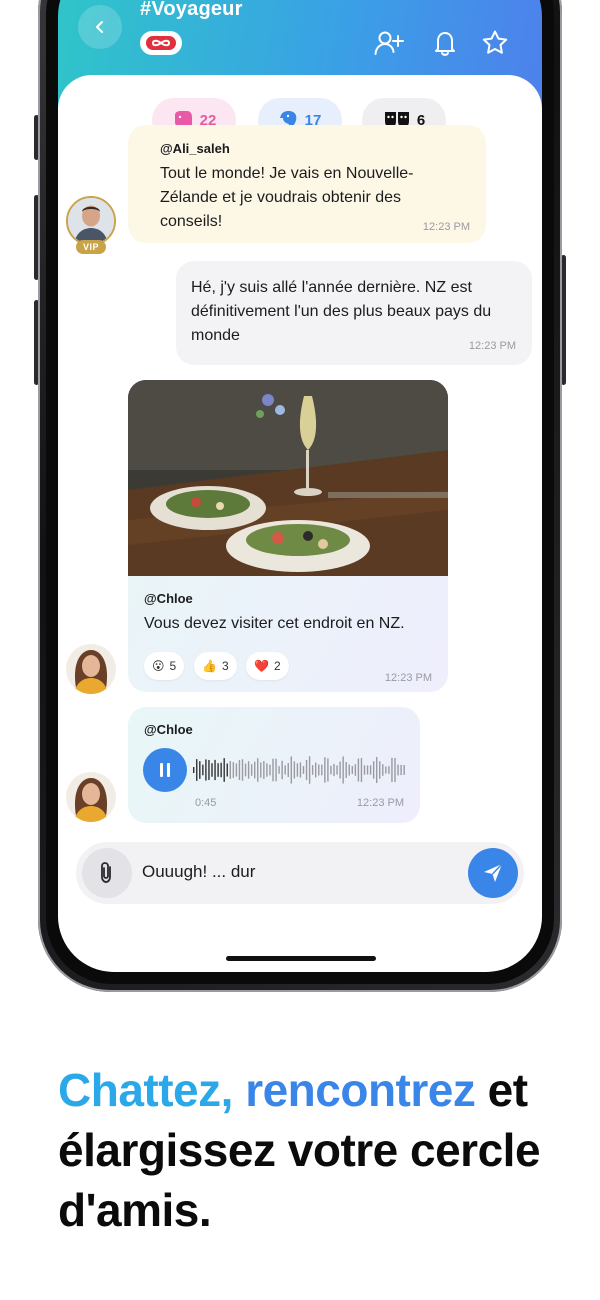 The height and width of the screenshot is (1300, 600). What do you see at coordinates (91, 247) in the screenshot?
I see `vip-badge: VIP` at bounding box center [91, 247].